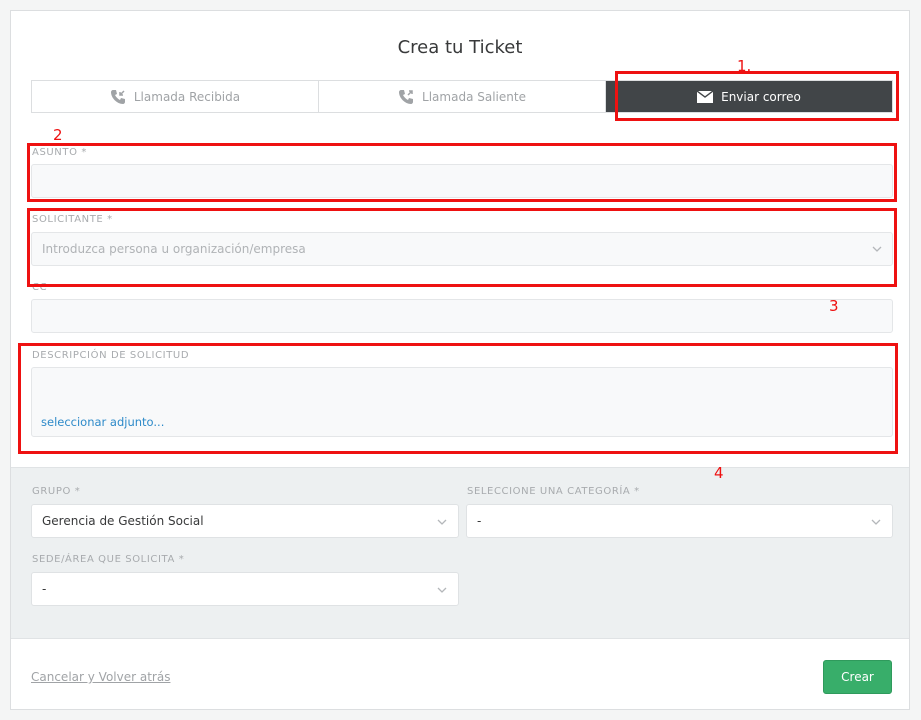 Image resolution: width=921 pixels, height=720 pixels. Describe the element at coordinates (744, 66) in the screenshot. I see `annotation-number-1: 1.` at that location.